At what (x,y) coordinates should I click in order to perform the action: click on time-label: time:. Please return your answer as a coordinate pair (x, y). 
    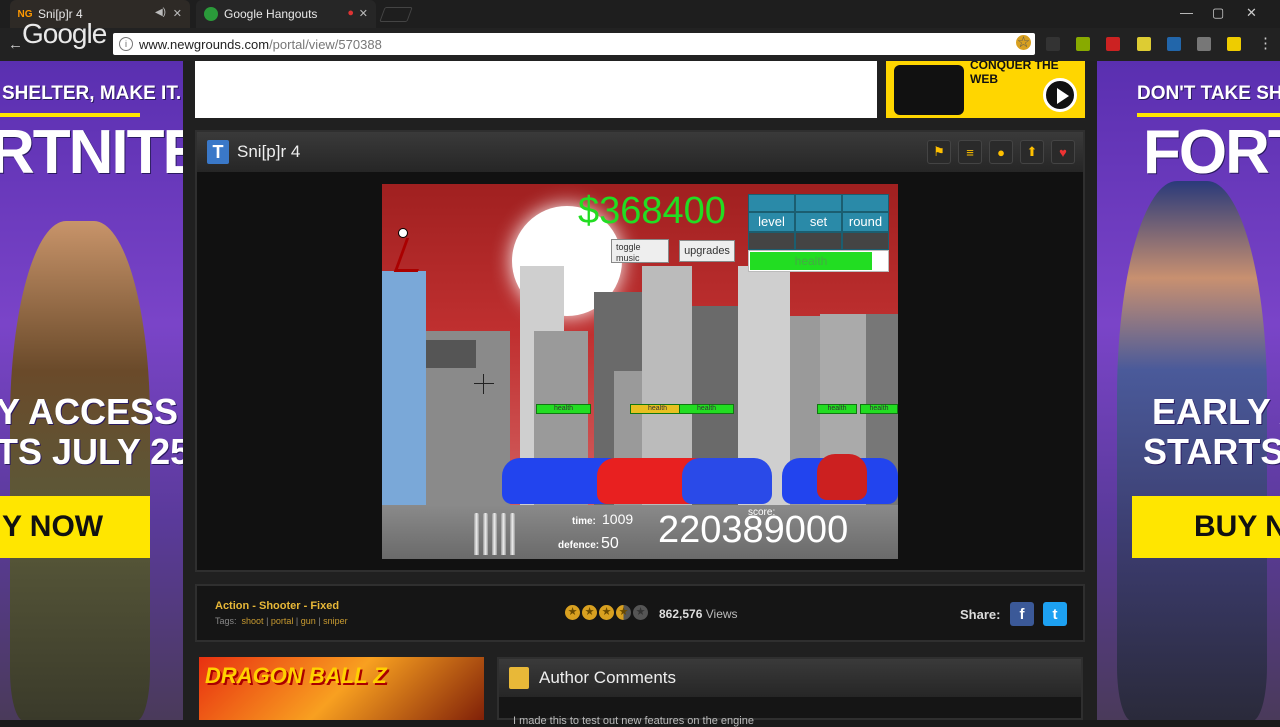
    Looking at the image, I should click on (584, 521).